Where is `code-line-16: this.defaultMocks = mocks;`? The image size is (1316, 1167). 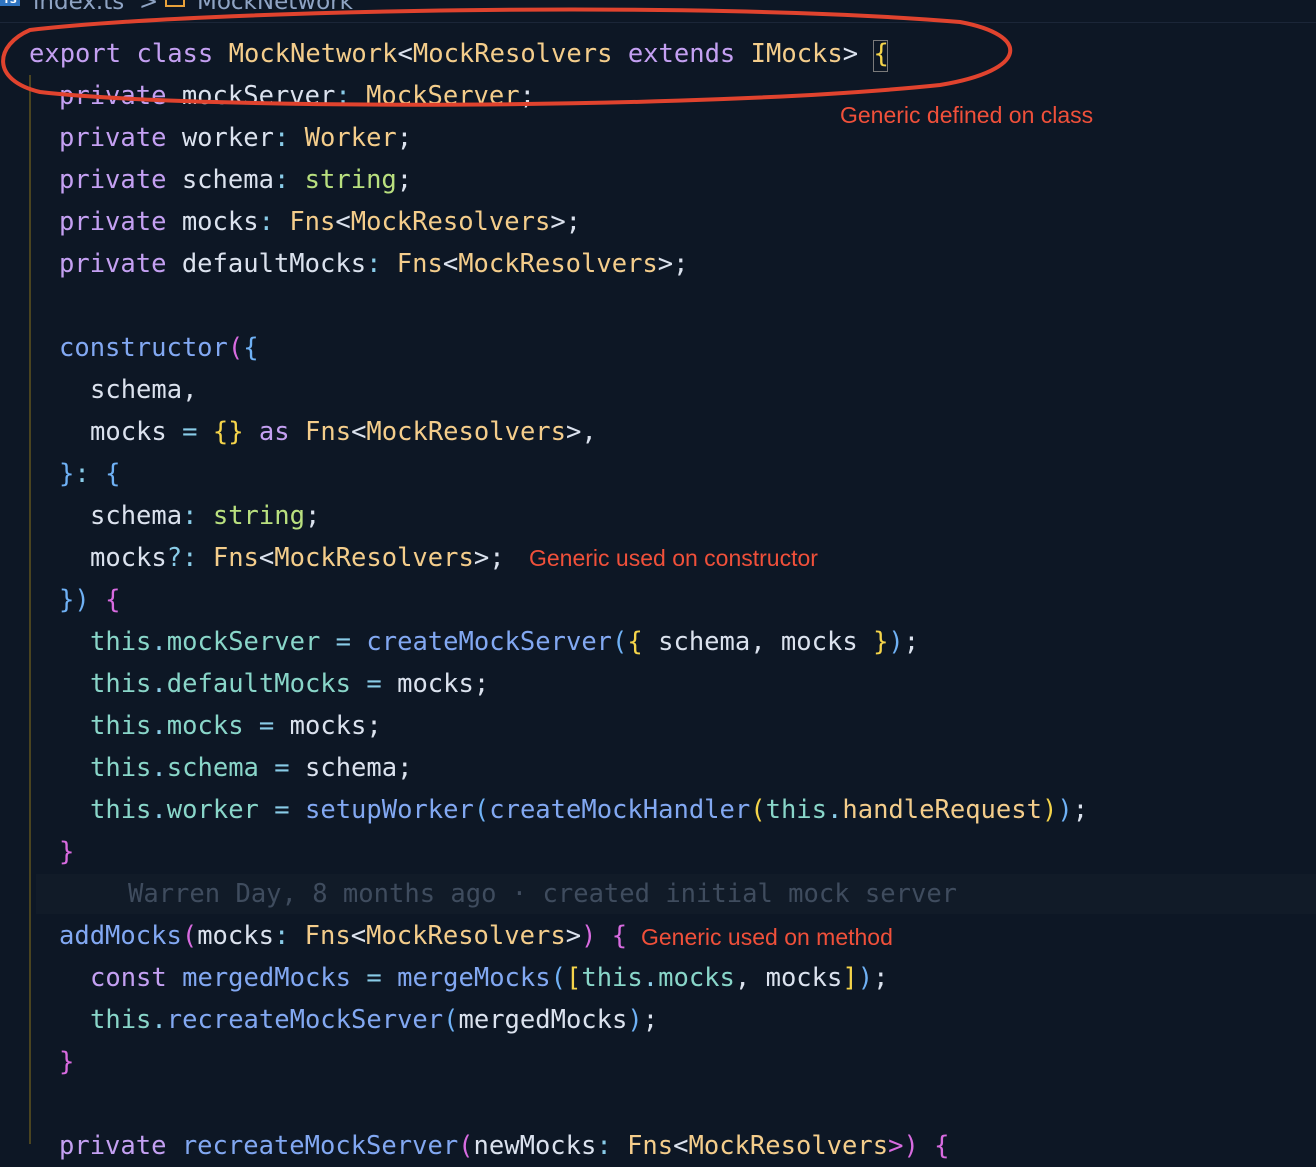 code-line-16: this.defaultMocks = mocks; is located at coordinates (290, 684).